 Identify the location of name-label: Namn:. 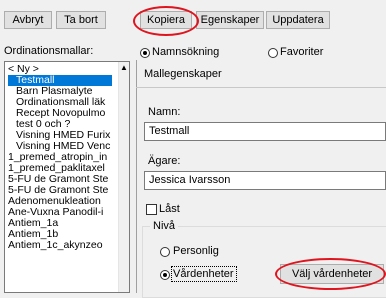
(164, 112).